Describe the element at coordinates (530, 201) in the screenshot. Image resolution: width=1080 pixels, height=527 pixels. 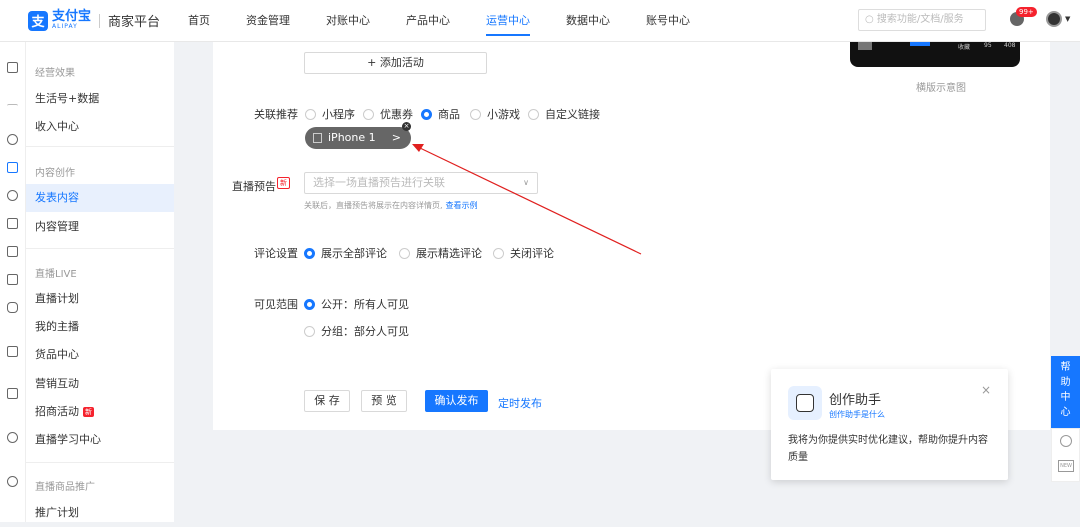
I see `arrow-line` at that location.